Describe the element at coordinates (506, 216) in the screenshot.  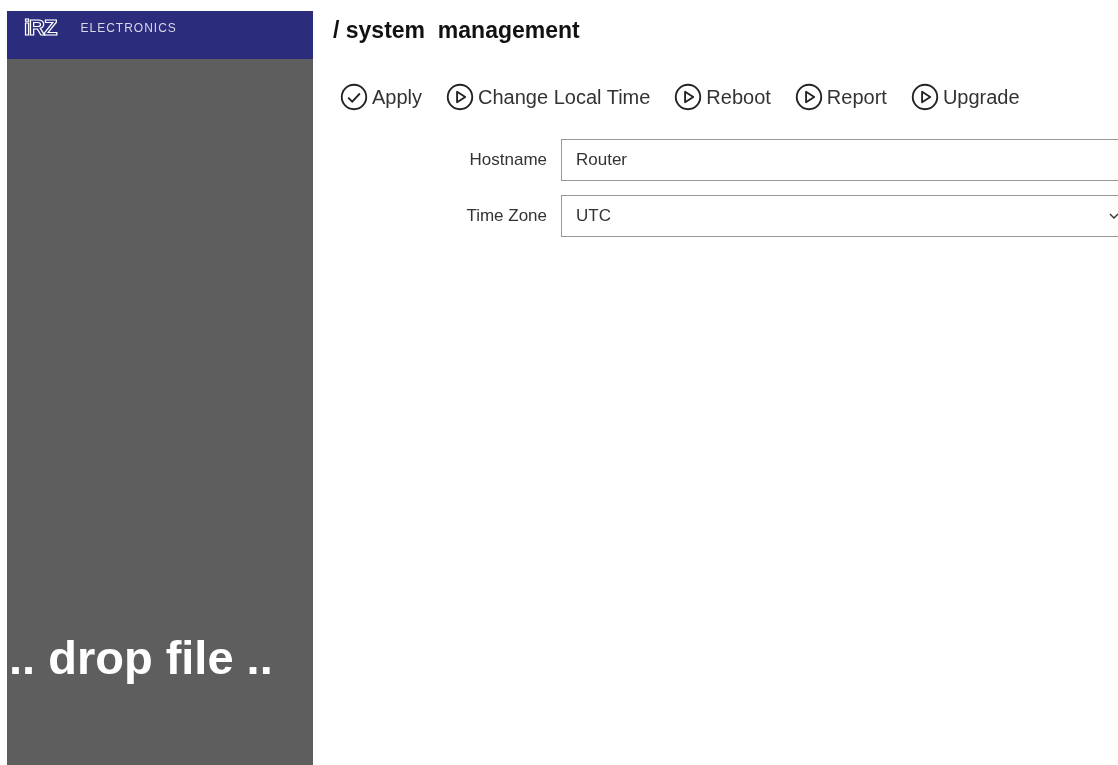
I see `field-label: Time Zone` at that location.